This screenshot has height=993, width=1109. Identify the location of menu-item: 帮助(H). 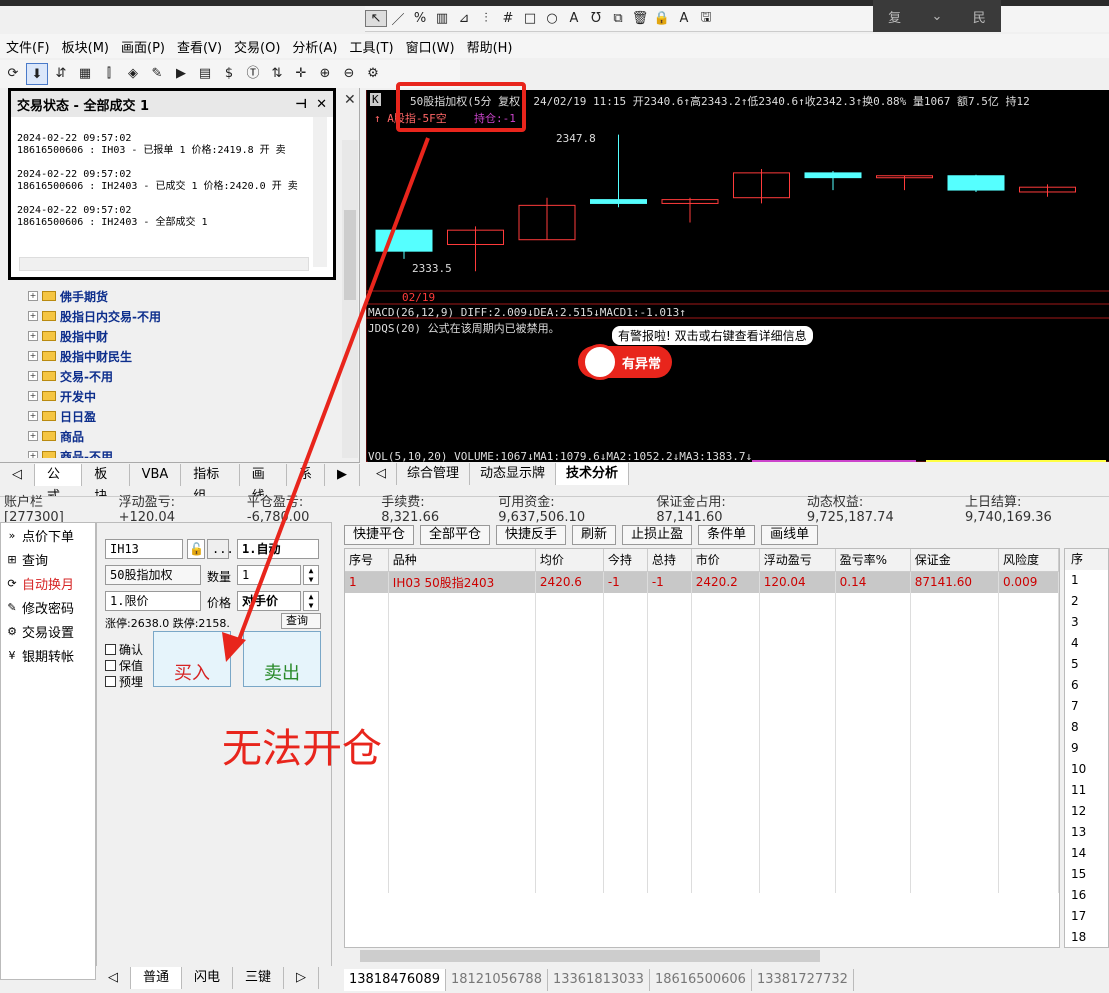
(490, 46).